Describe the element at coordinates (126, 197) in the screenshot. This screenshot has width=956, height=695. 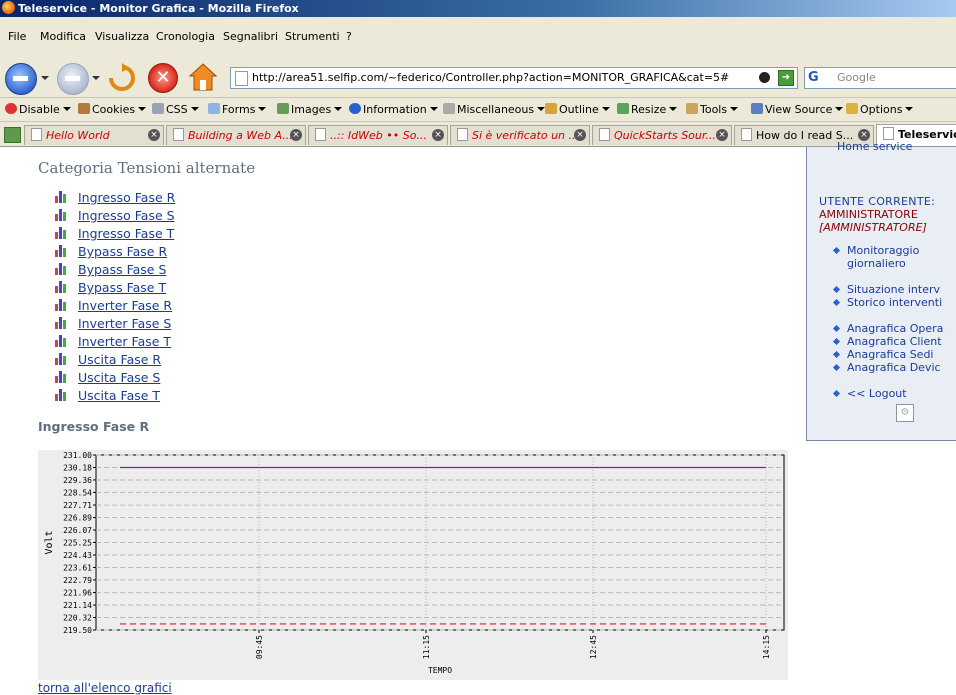
I see `chart-link: Ingresso Fase R` at that location.